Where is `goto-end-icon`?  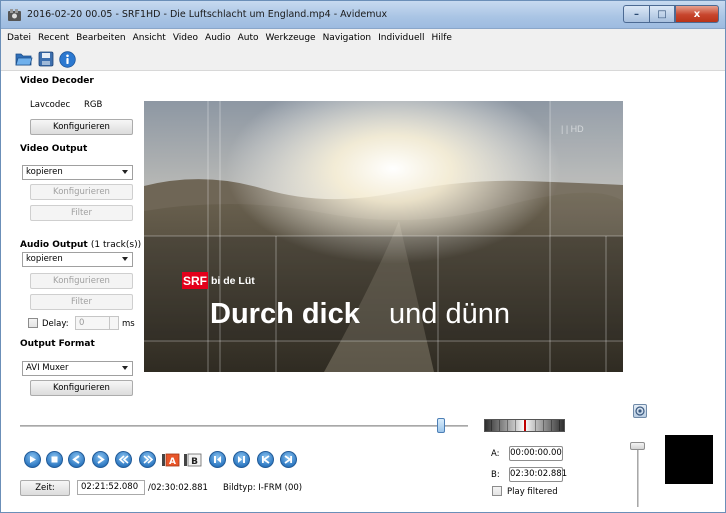
goto-end-icon is located at coordinates (288, 459).